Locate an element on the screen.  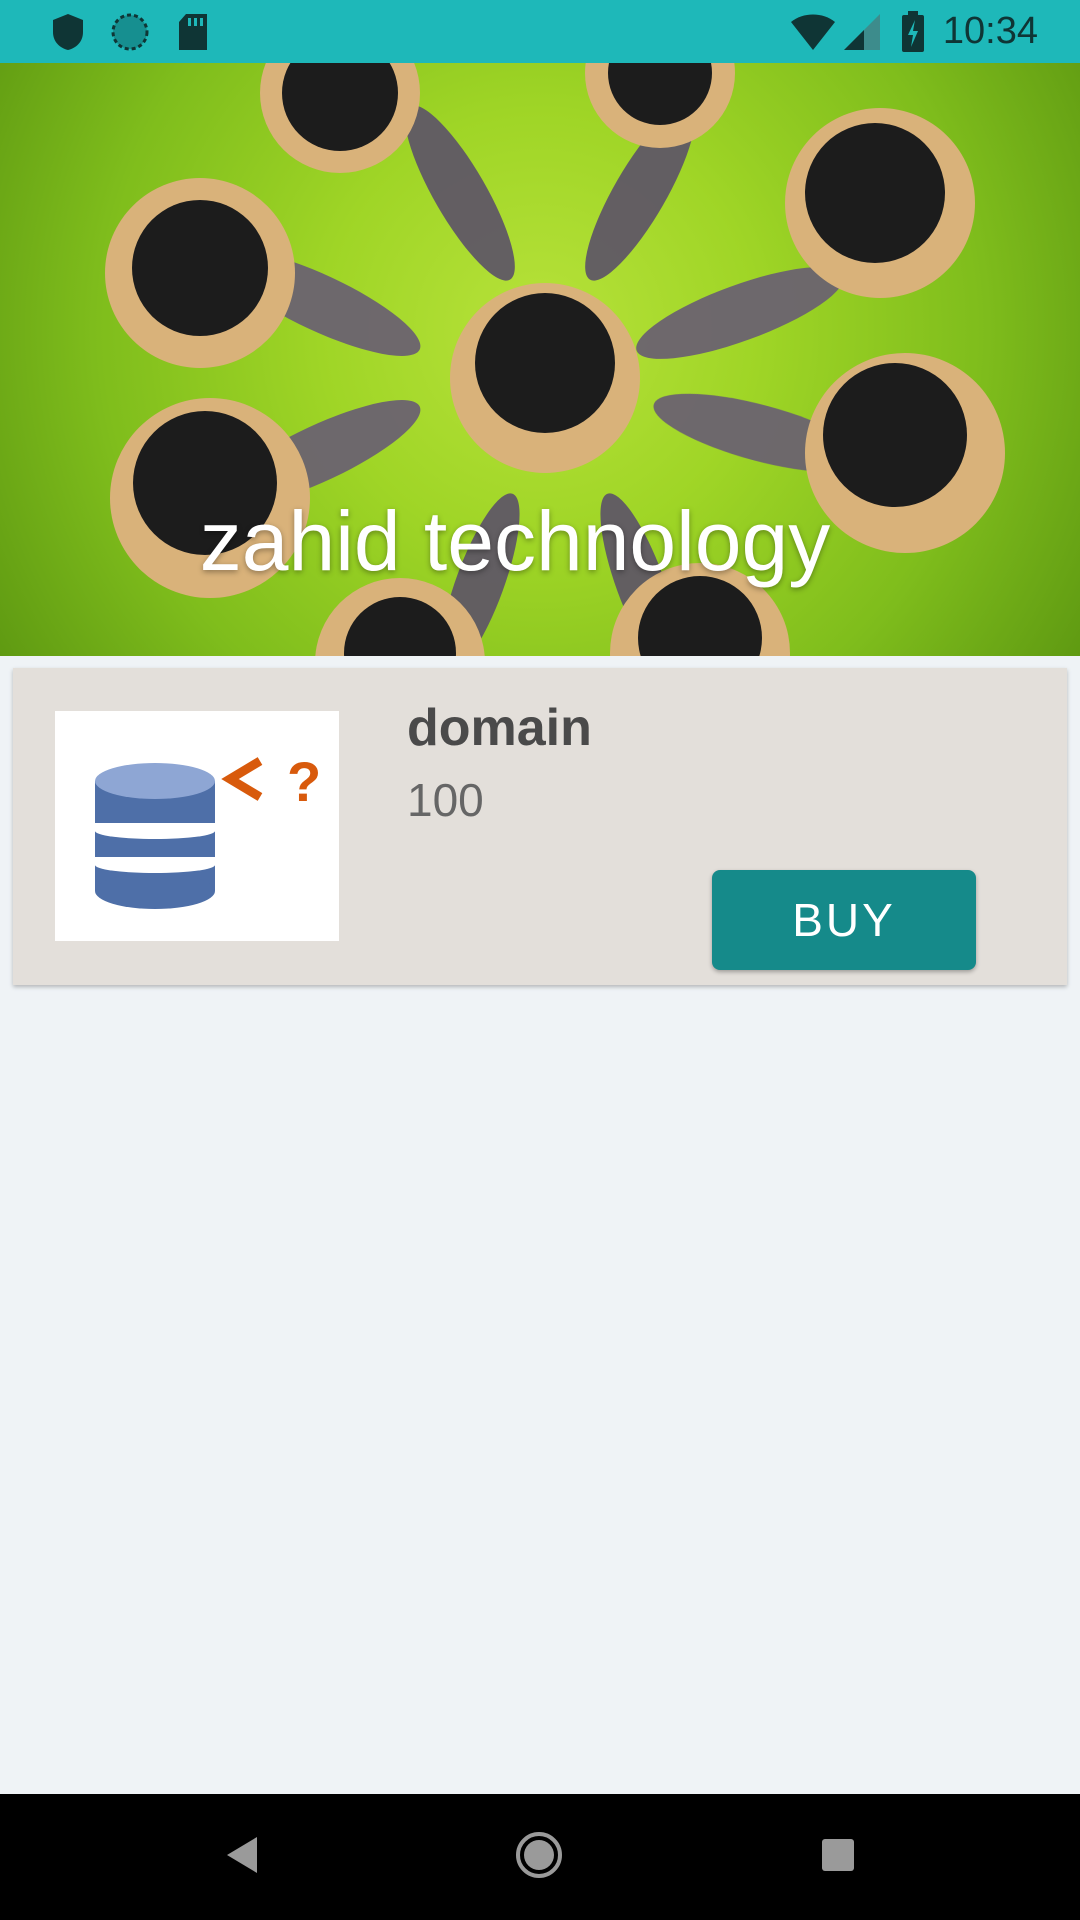
home-icon is located at coordinates (539, 1857).